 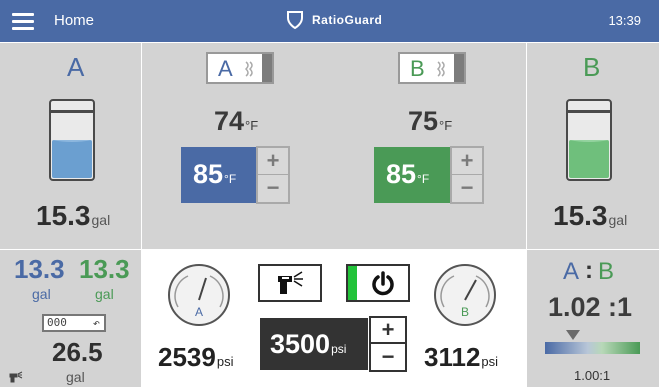 I want to click on shield-icon, so click(x=295, y=20).